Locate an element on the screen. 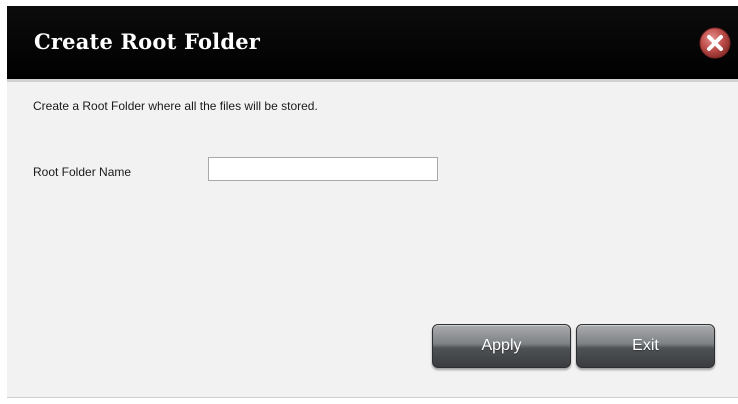  close-icon is located at coordinates (715, 43).